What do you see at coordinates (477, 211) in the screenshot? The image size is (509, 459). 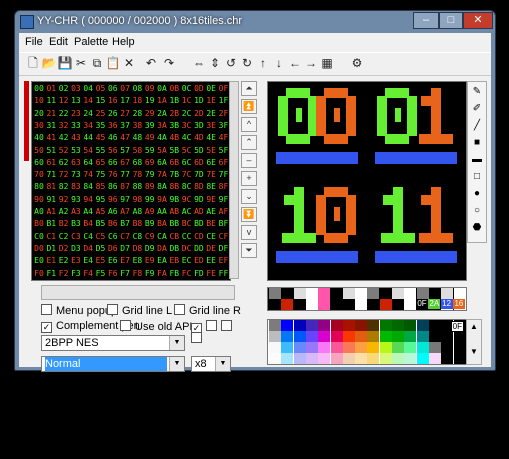 I see `circle-outline-icon: ○` at bounding box center [477, 211].